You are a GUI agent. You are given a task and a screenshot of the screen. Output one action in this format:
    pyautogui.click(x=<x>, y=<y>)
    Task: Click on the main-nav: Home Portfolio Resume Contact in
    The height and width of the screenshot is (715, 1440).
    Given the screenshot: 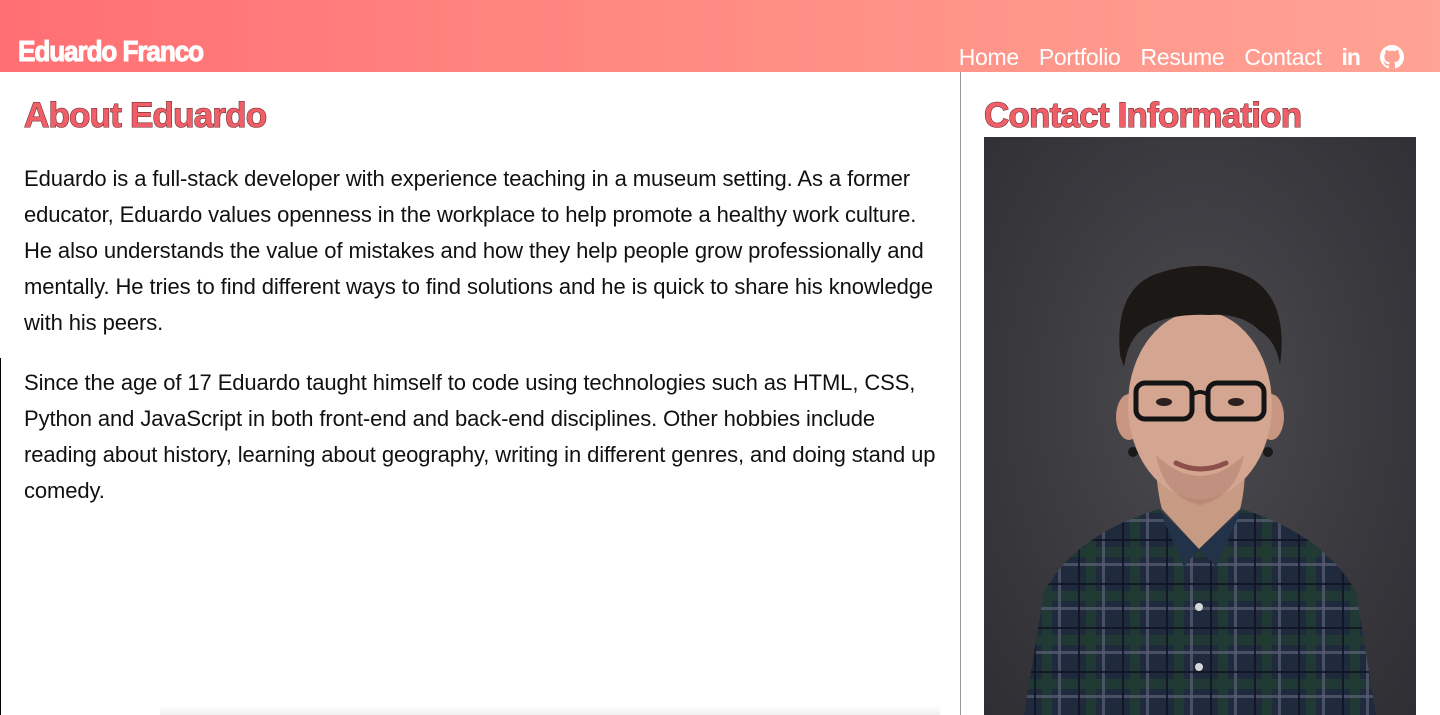 What is the action you would take?
    pyautogui.click(x=1181, y=57)
    